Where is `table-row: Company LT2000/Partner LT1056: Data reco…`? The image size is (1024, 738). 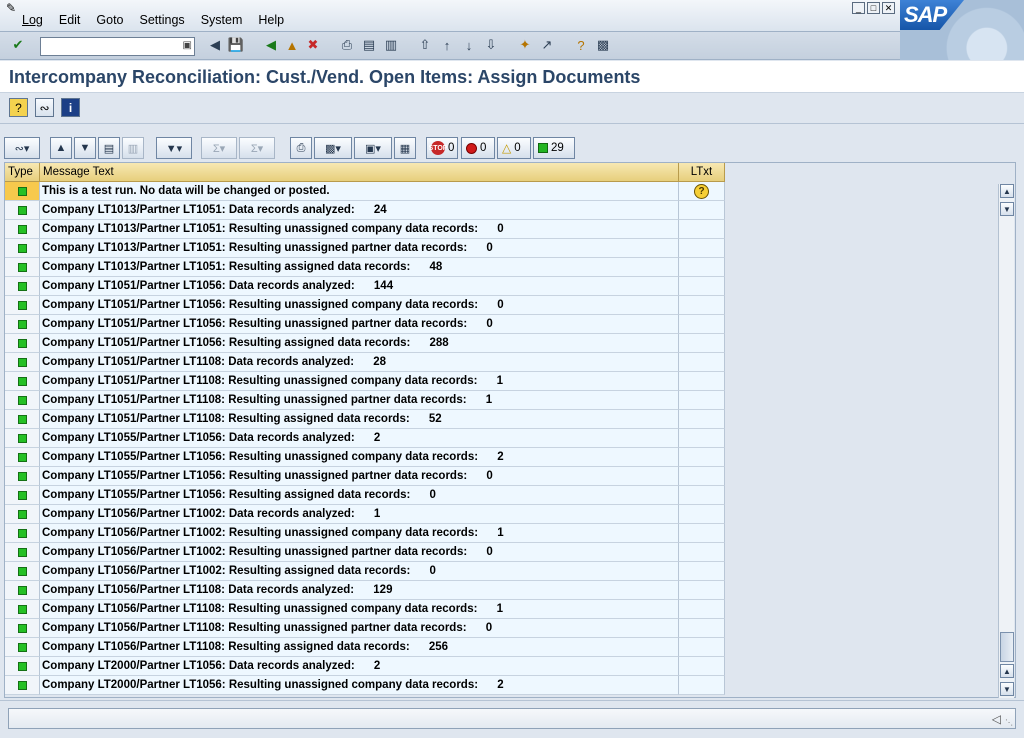
table-row: Company LT2000/Partner LT1056: Data reco… is located at coordinates (365, 666).